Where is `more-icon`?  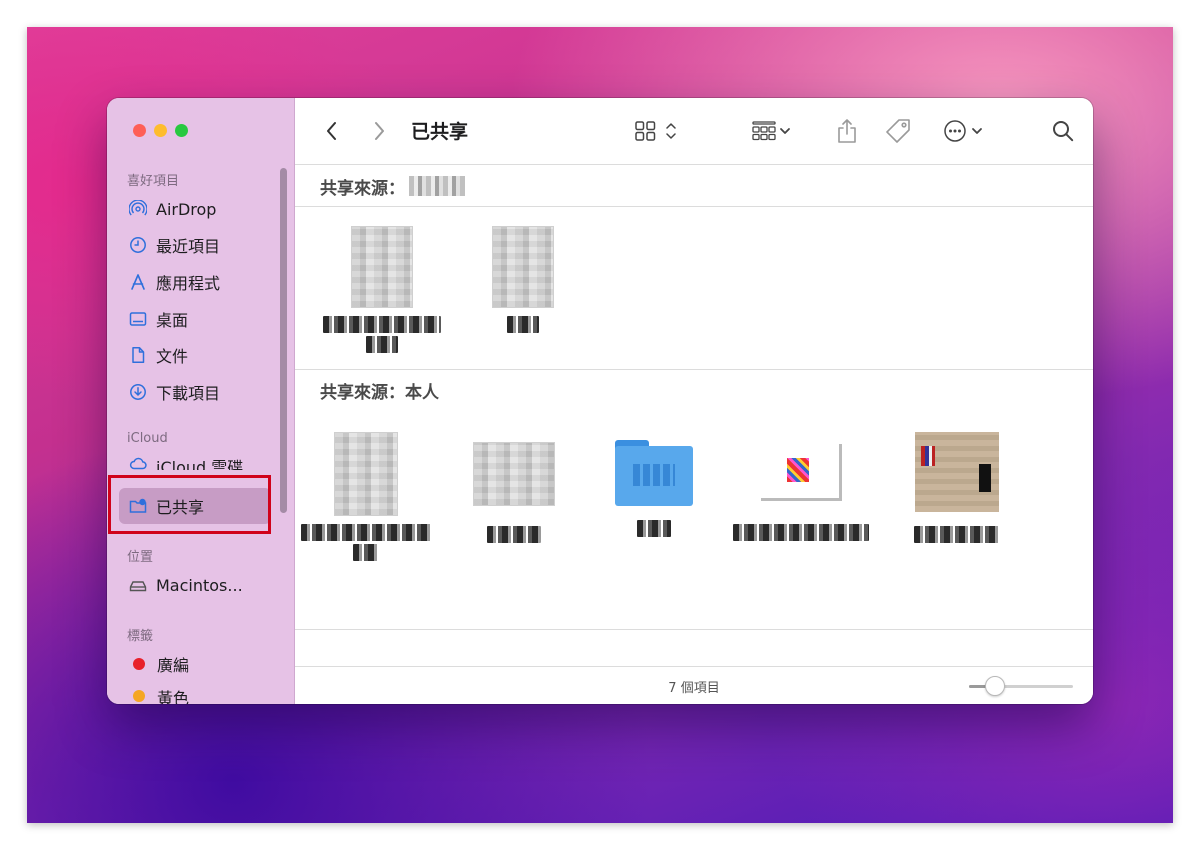
more-icon is located at coordinates (963, 131).